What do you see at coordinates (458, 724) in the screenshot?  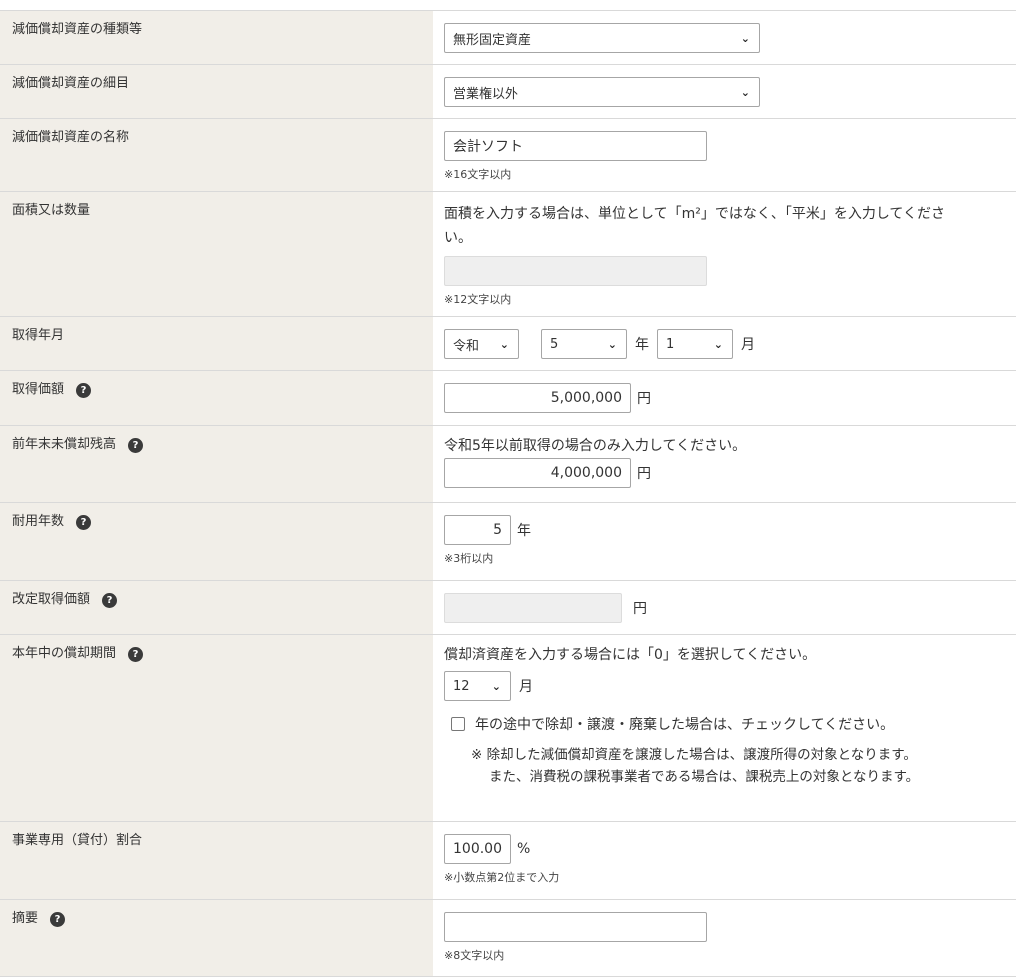 I see `disposal-checkbox` at bounding box center [458, 724].